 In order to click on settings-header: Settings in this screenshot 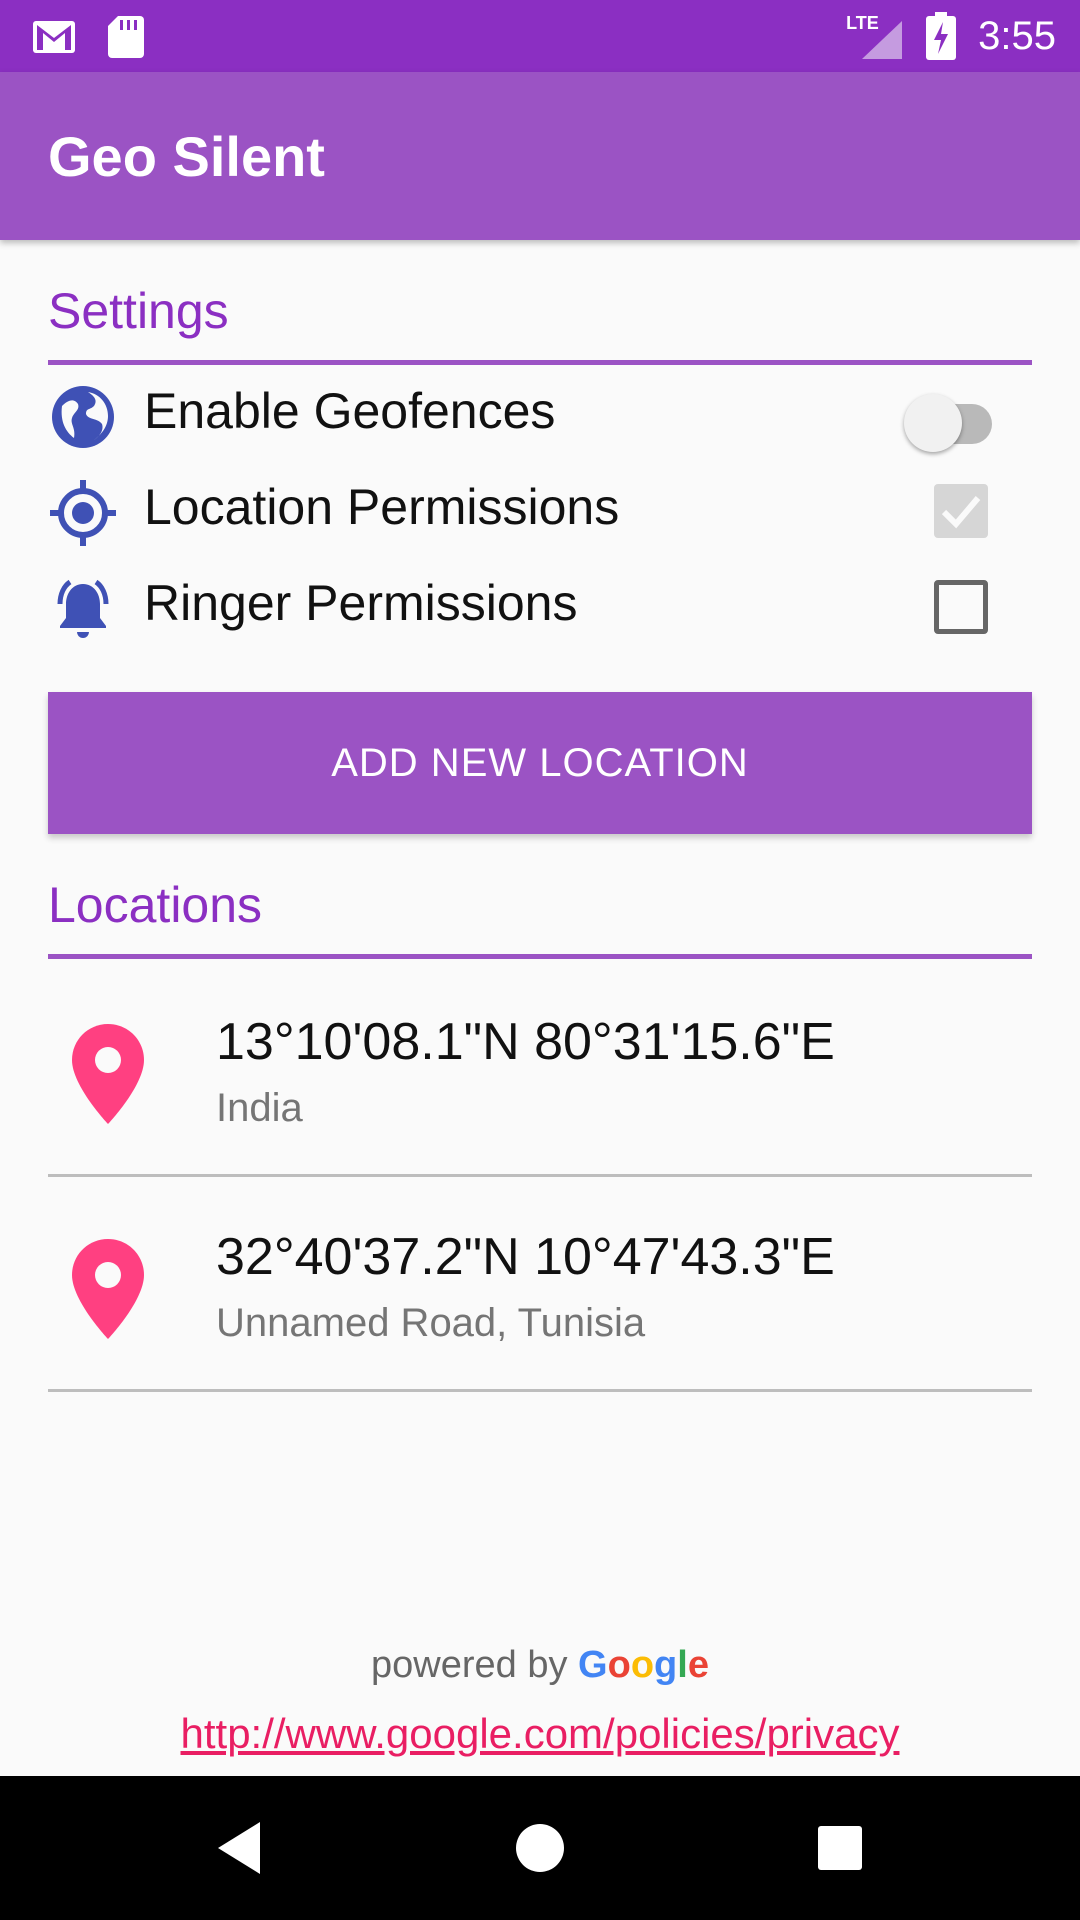, I will do `click(540, 323)`.